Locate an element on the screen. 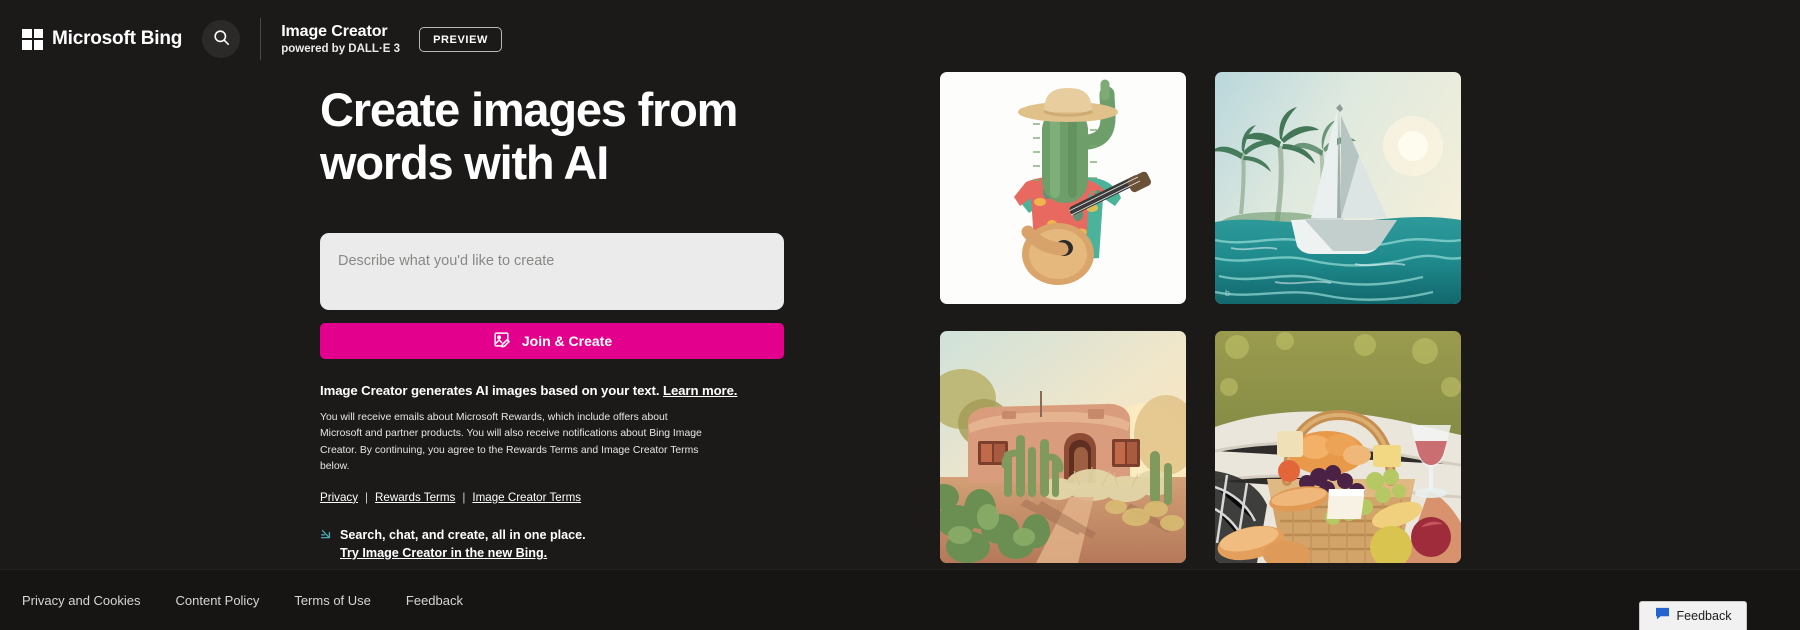 This screenshot has height=630, width=1800. microsoft-logo-icon is located at coordinates (32, 39).